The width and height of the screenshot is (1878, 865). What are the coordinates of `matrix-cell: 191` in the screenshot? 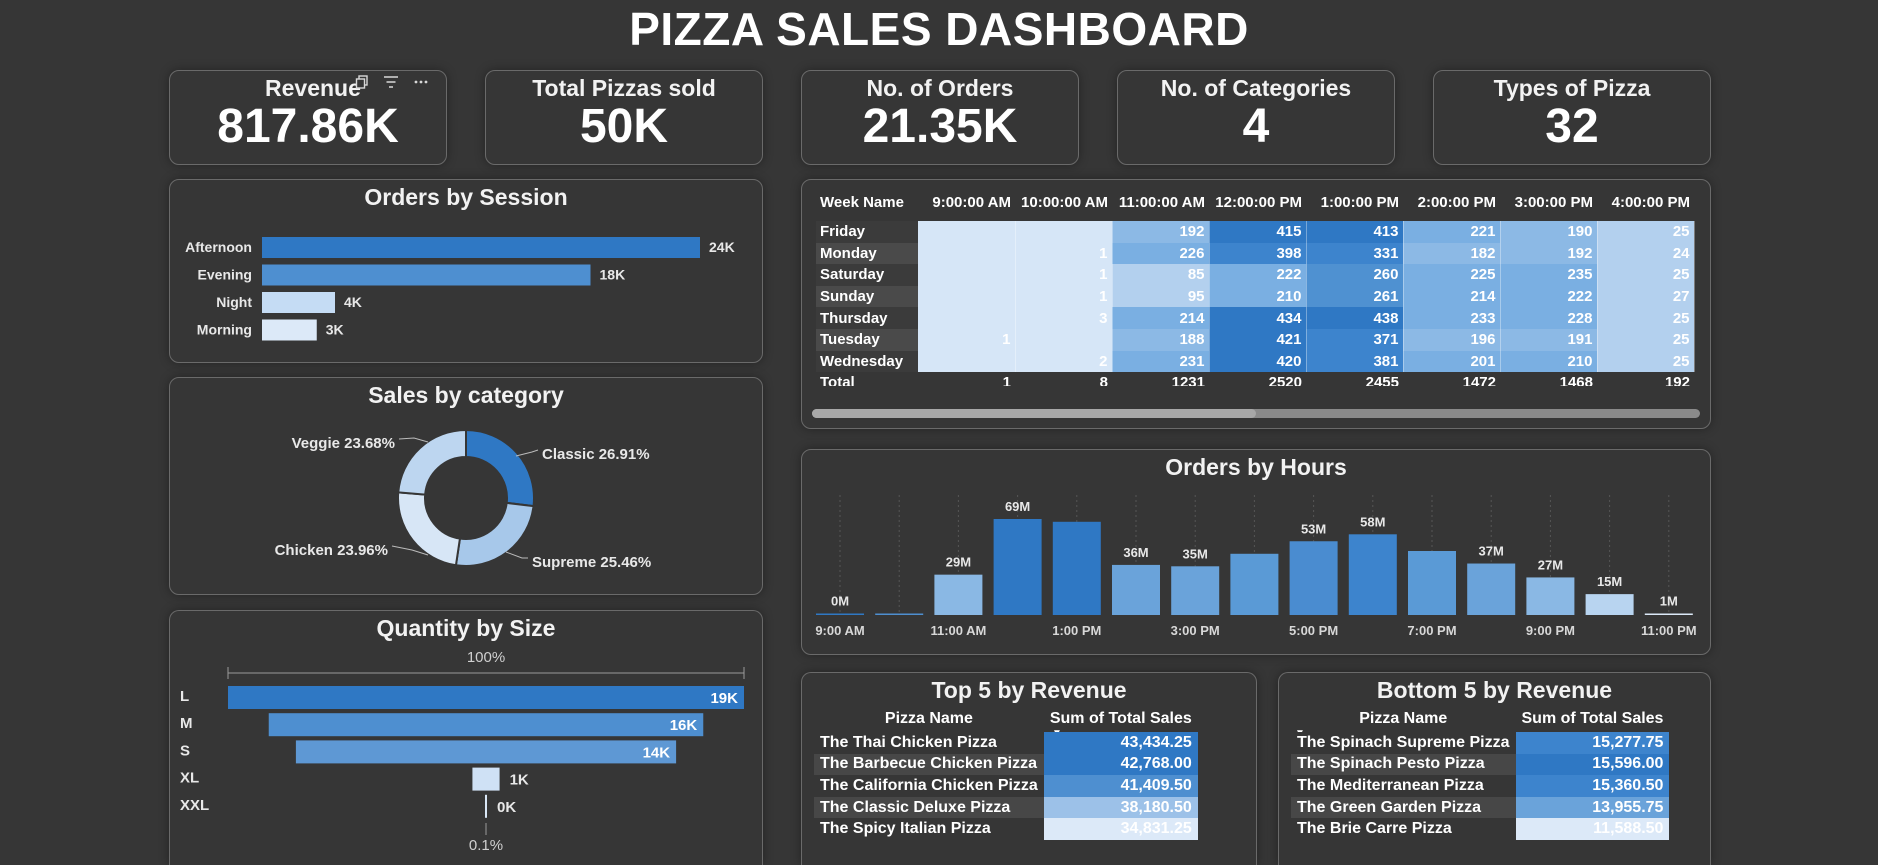 It's located at (1549, 339).